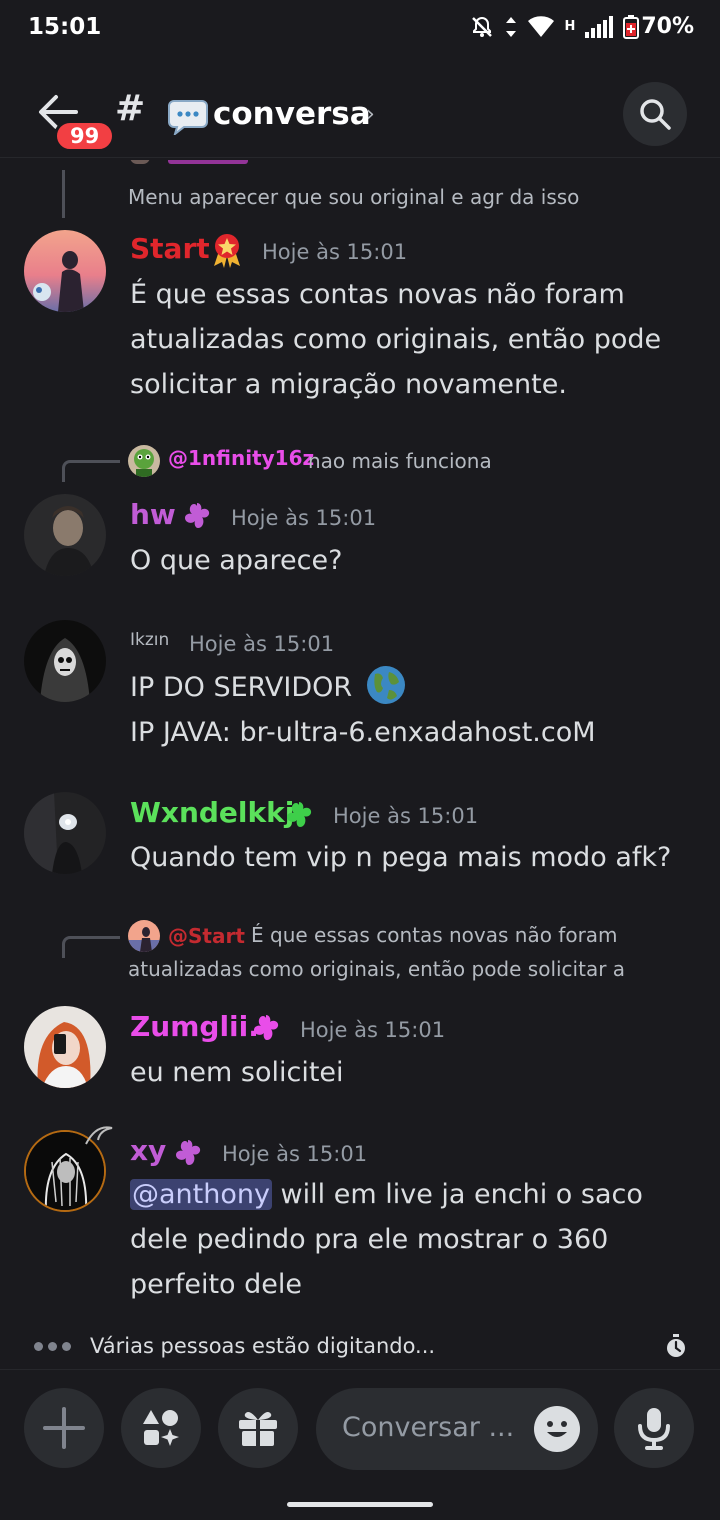  Describe the element at coordinates (206, 936) in the screenshot. I see `reply-user: @Start` at that location.